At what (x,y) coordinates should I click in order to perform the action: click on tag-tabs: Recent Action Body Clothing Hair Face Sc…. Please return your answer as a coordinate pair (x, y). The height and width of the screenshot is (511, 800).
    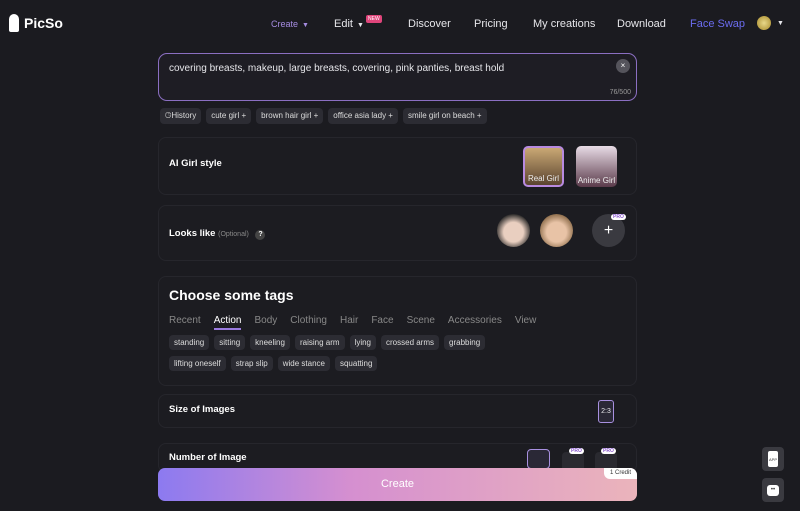
    Looking at the image, I should click on (352, 322).